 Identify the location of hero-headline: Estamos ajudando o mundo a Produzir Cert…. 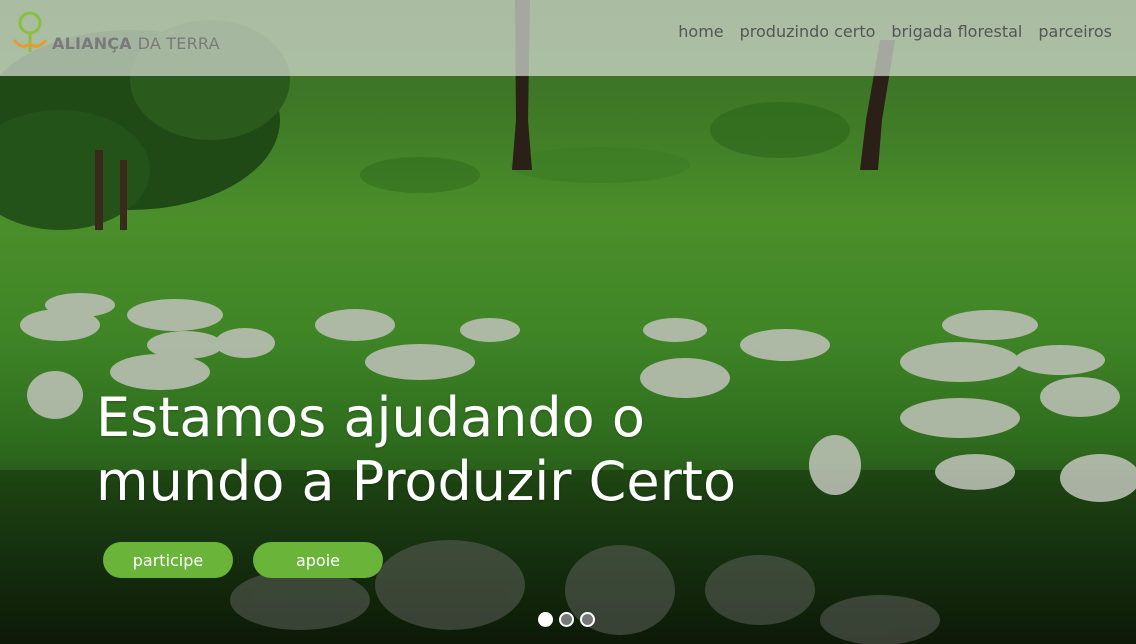
(476, 450).